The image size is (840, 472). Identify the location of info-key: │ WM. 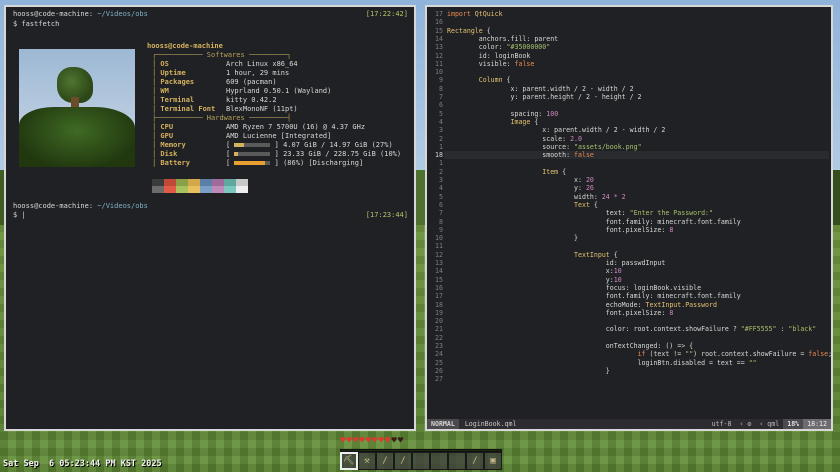
(160, 91).